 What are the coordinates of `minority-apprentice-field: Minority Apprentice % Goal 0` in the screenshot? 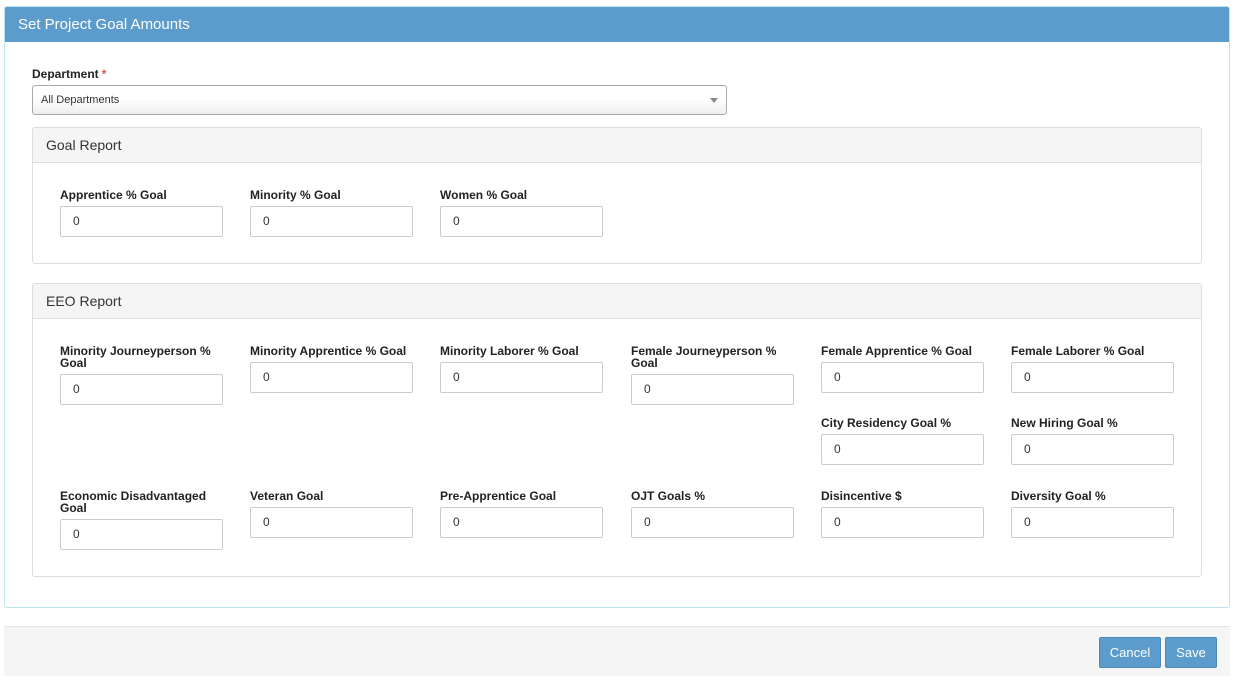 It's located at (331, 369).